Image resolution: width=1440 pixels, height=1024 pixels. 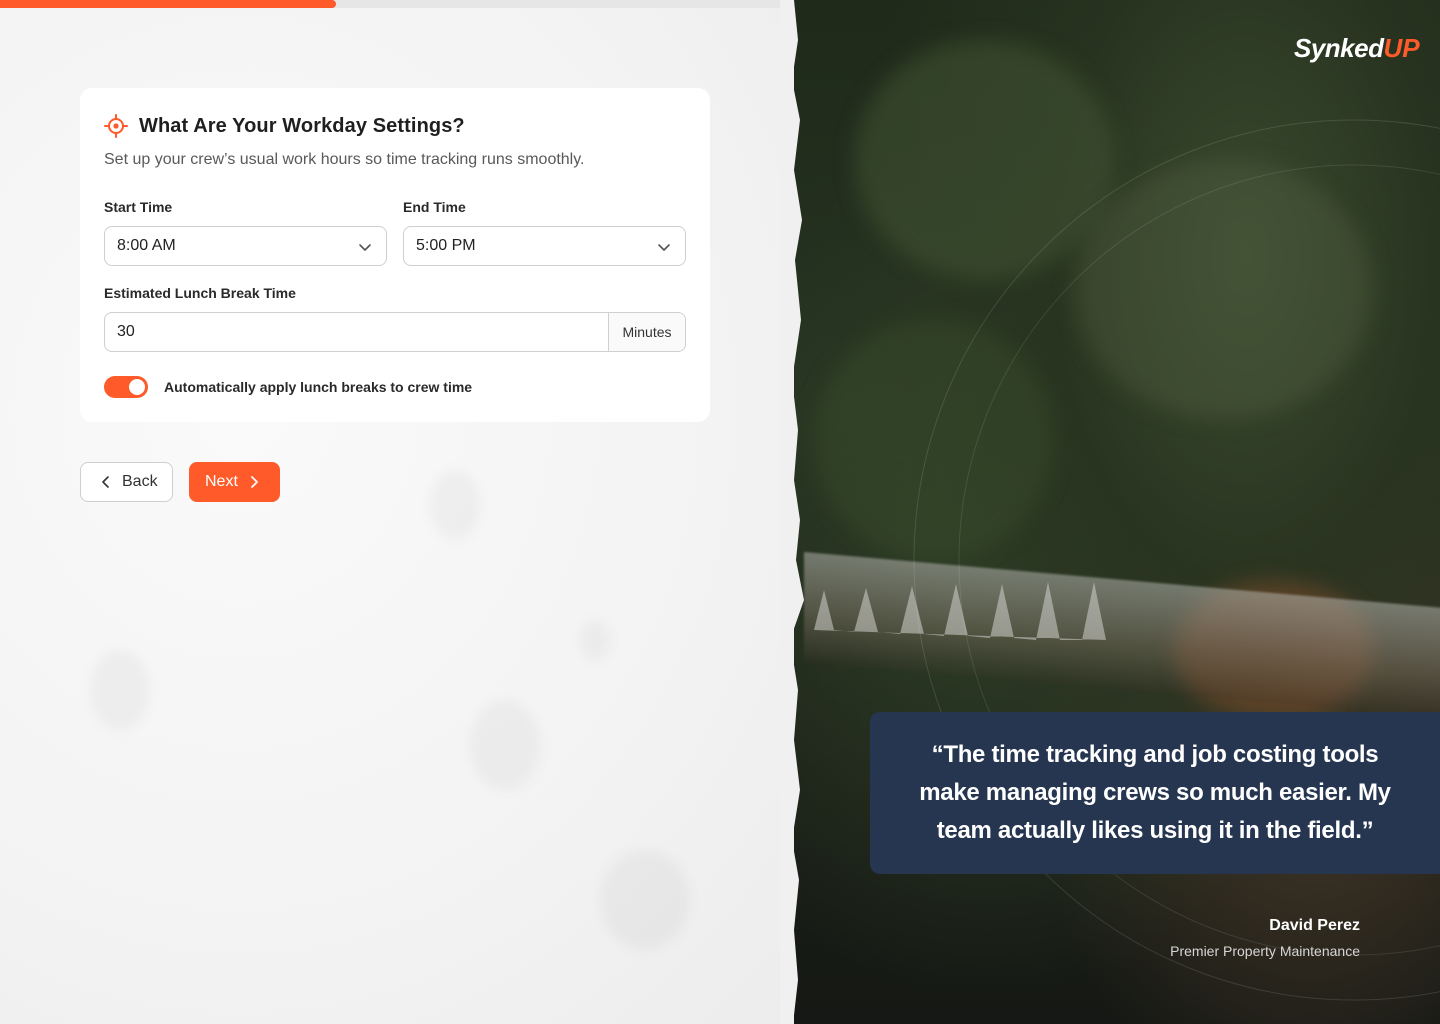 I want to click on progress-bar, so click(x=397, y=4).